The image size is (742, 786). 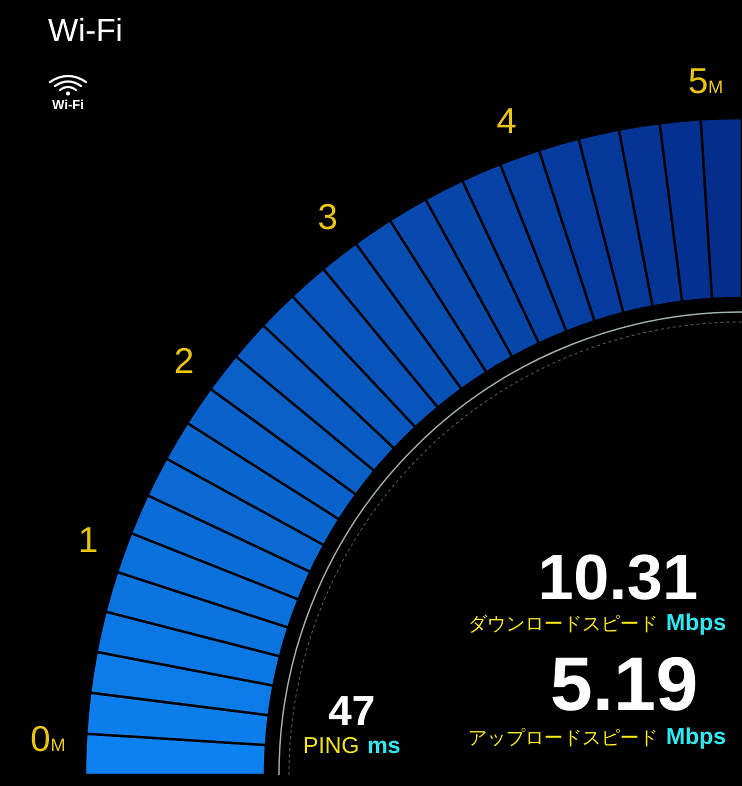 I want to click on wifi-icon, so click(x=68, y=85).